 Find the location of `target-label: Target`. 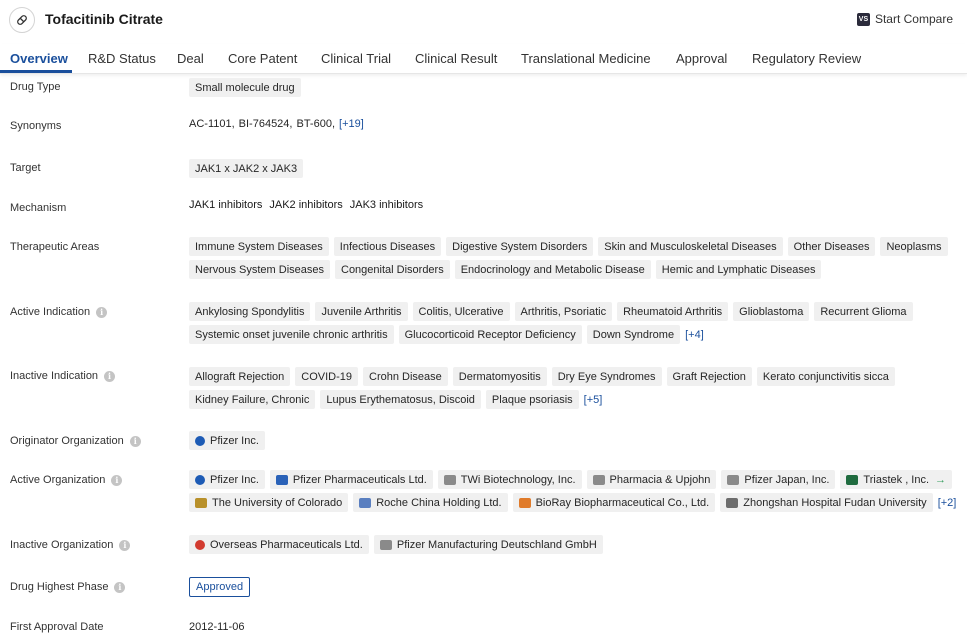

target-label: Target is located at coordinates (25, 168).